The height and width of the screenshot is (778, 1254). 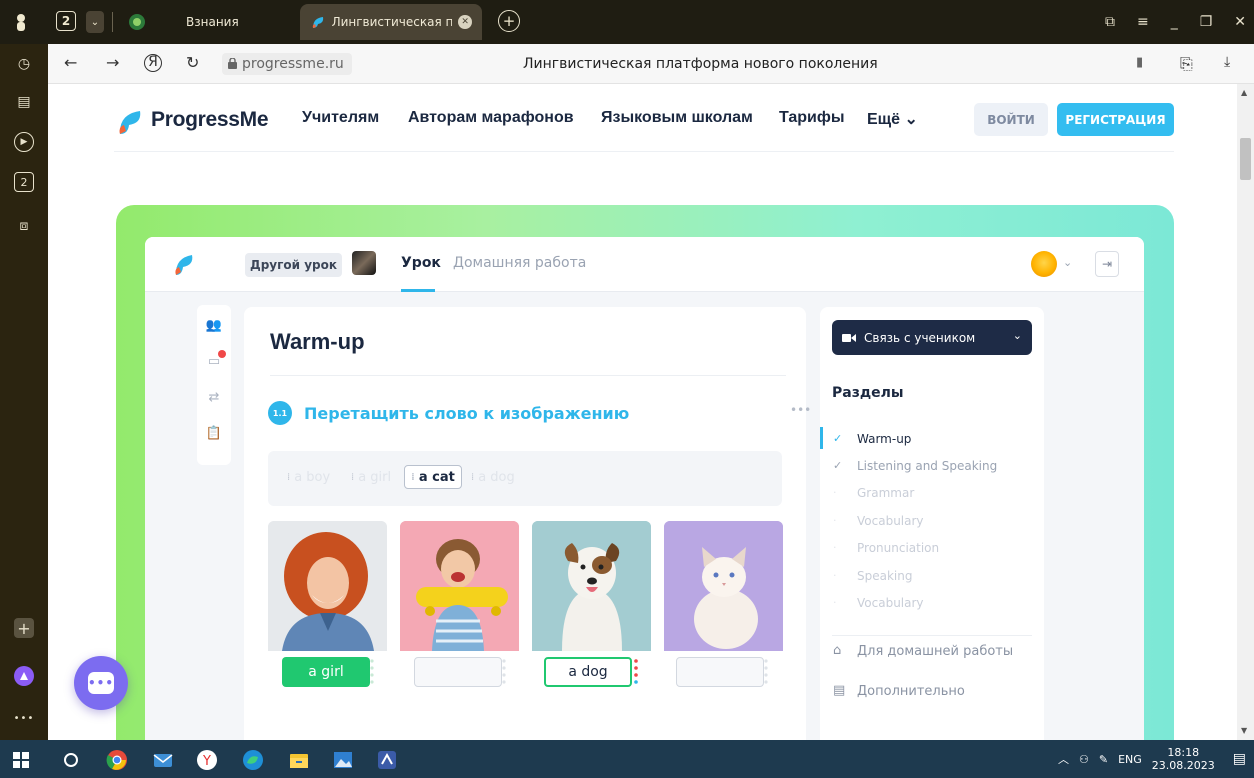 What do you see at coordinates (812, 118) in the screenshot?
I see `nav-pricing: Тарифы` at bounding box center [812, 118].